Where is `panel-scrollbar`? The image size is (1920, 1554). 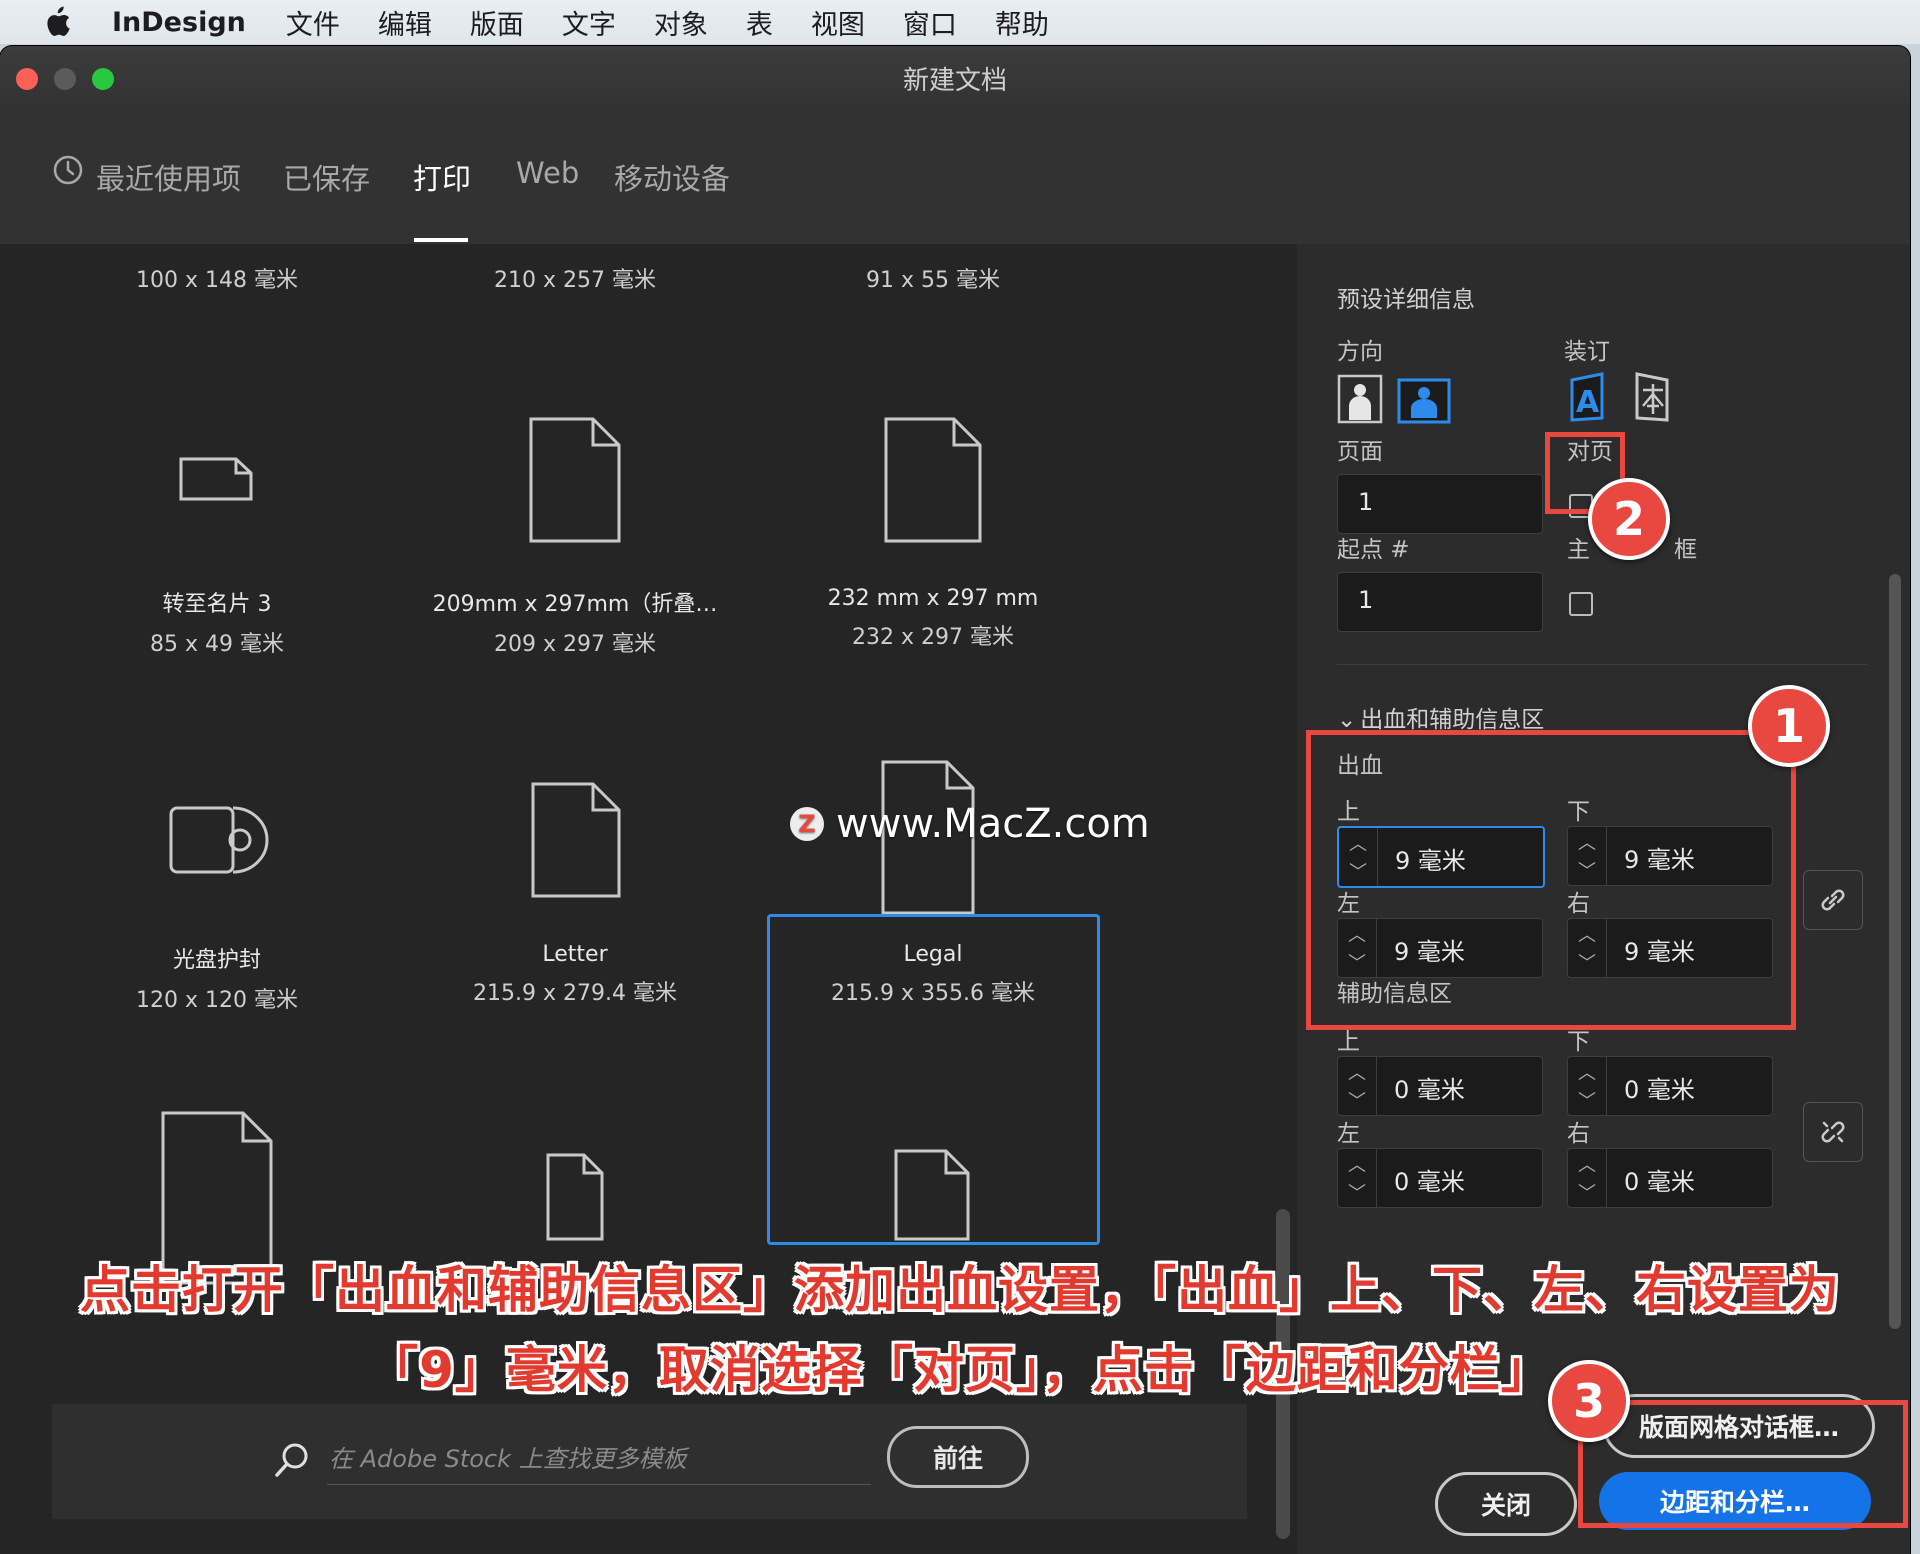 panel-scrollbar is located at coordinates (1895, 951).